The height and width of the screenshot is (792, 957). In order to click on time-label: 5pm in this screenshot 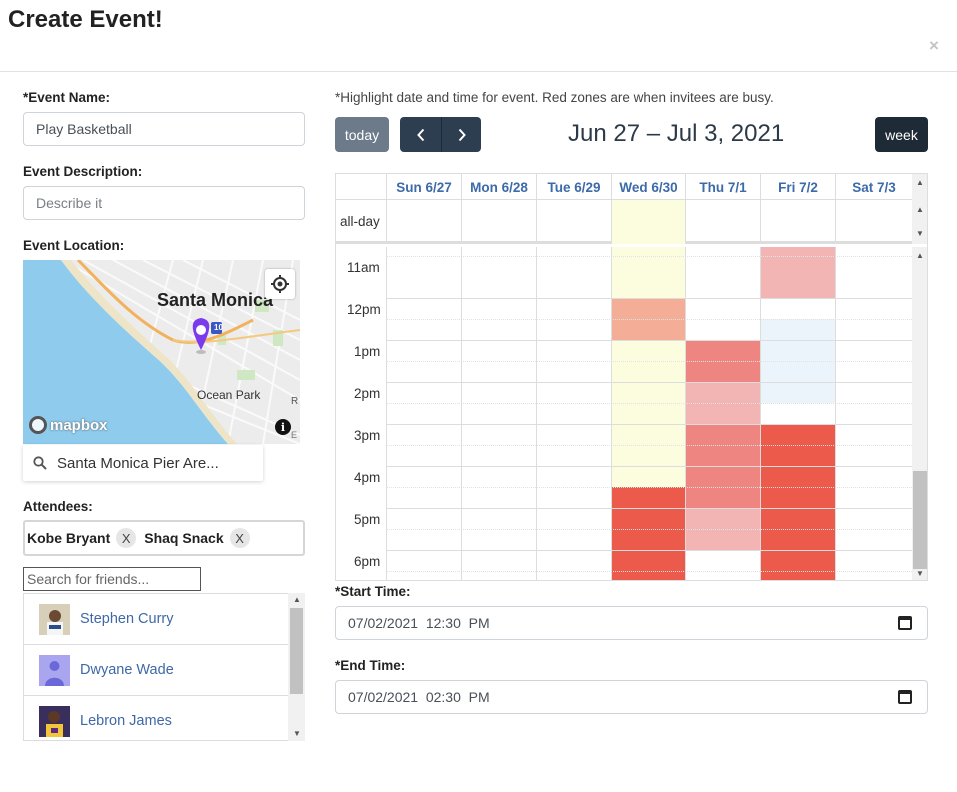, I will do `click(367, 519)`.